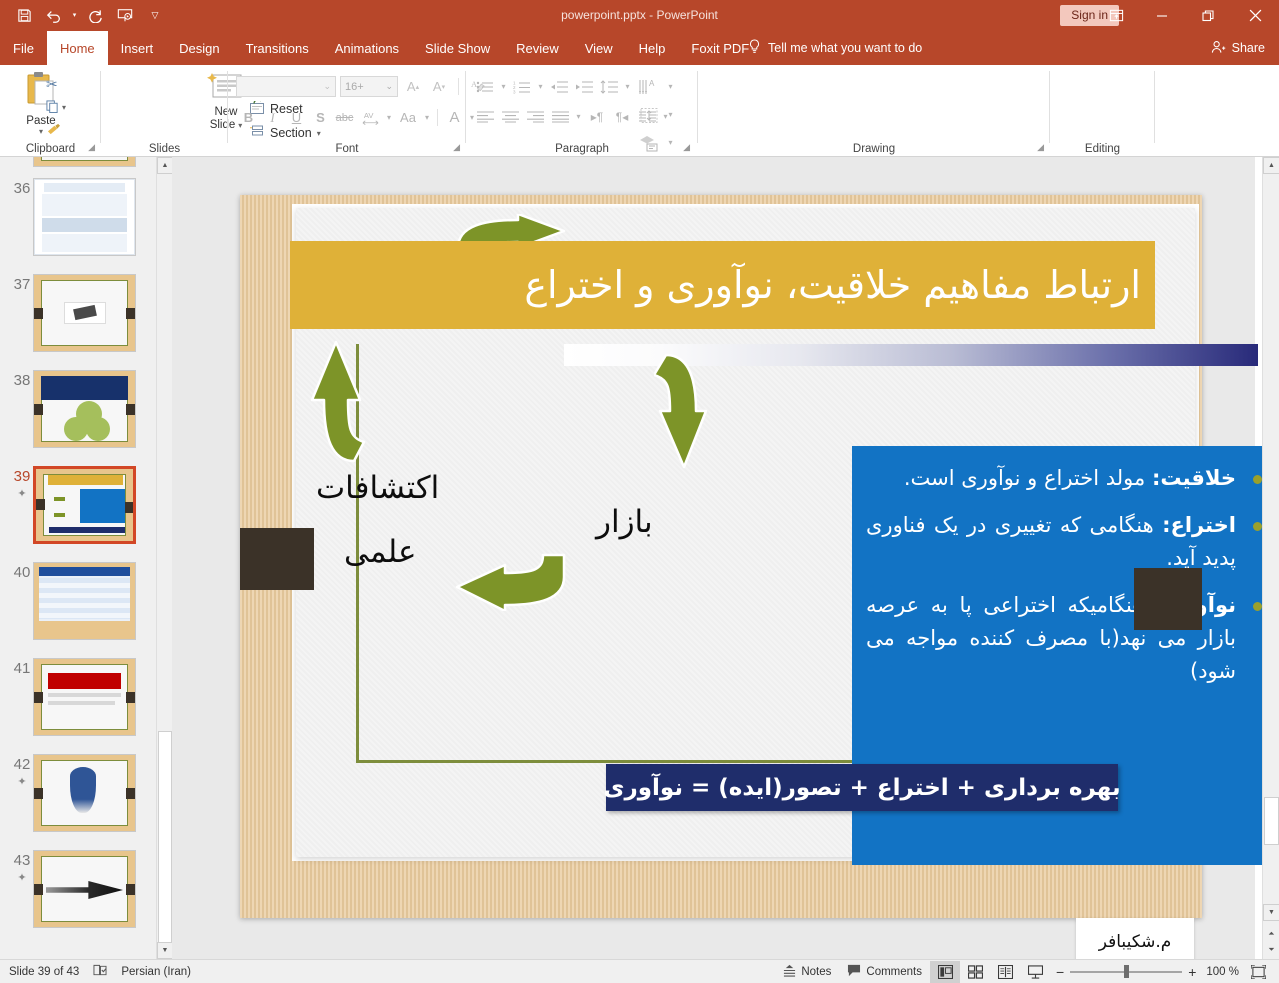 The image size is (1279, 983). What do you see at coordinates (599, 48) in the screenshot?
I see `tab-view: View` at bounding box center [599, 48].